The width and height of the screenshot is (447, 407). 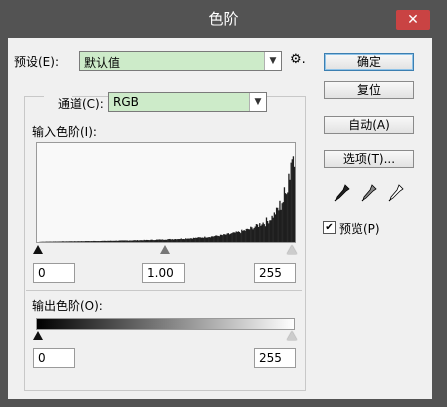 What do you see at coordinates (396, 193) in the screenshot?
I see `white-eyedropper-icon` at bounding box center [396, 193].